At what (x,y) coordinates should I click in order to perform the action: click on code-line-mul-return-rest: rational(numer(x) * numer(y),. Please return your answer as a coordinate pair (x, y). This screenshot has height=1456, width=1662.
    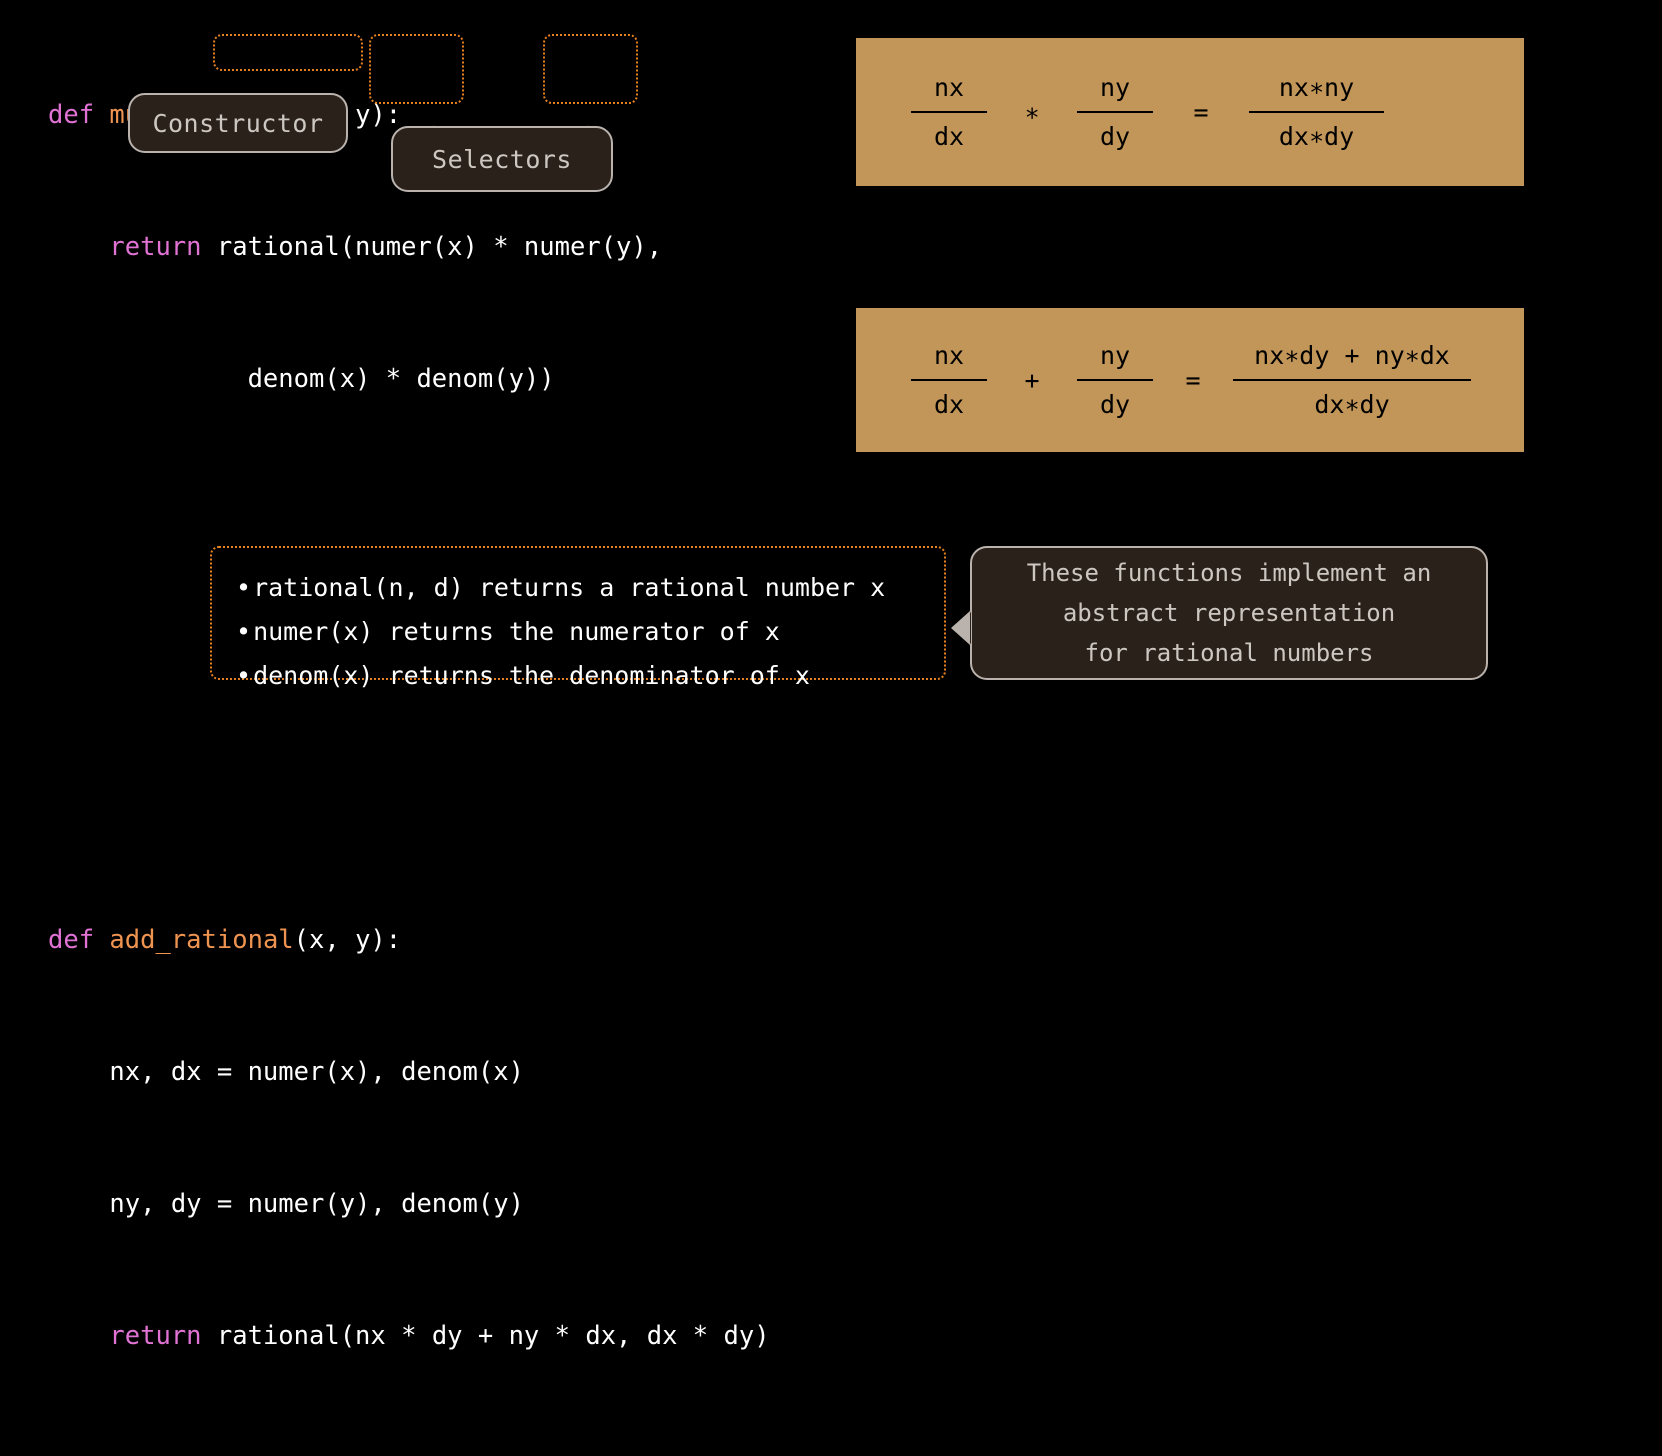
    Looking at the image, I should click on (439, 247).